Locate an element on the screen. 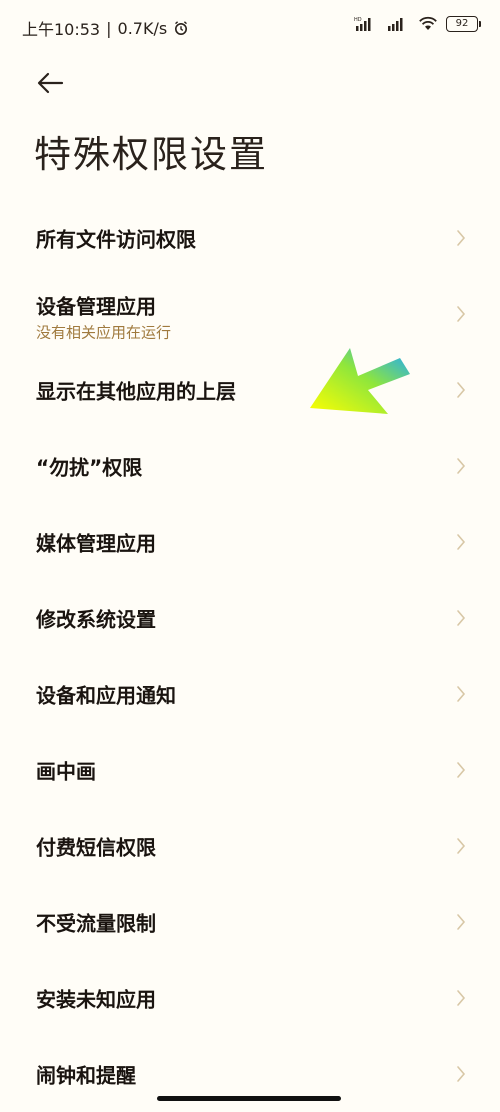 The height and width of the screenshot is (1112, 500). list-item-system-settings: 修改系统设置 is located at coordinates (250, 618).